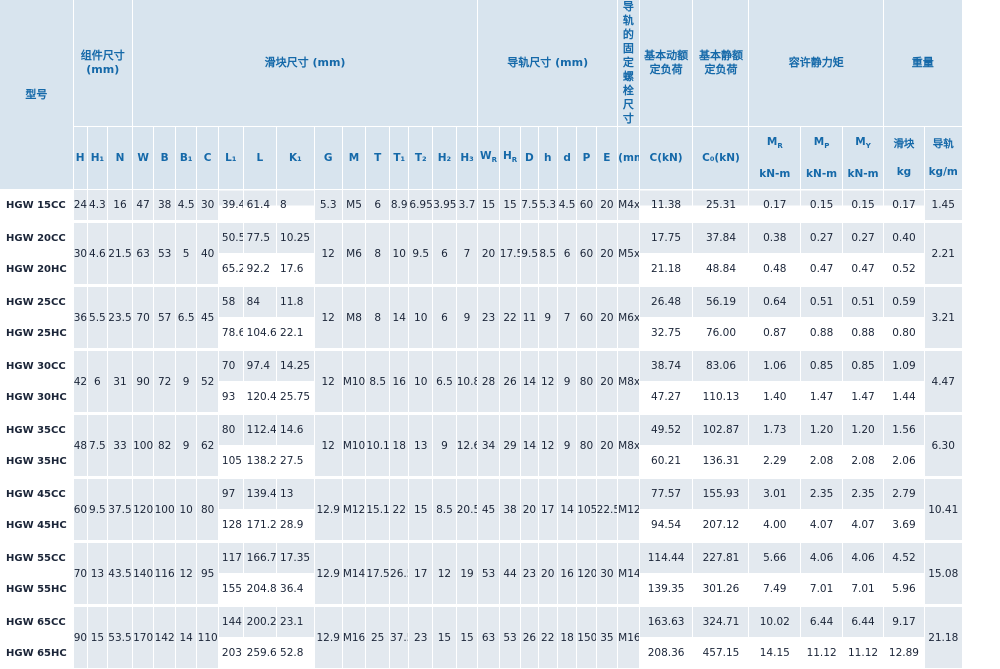 Image resolution: width=1000 pixels, height=669 pixels. I want to click on shared-cell-H1: 4.6, so click(98, 253).